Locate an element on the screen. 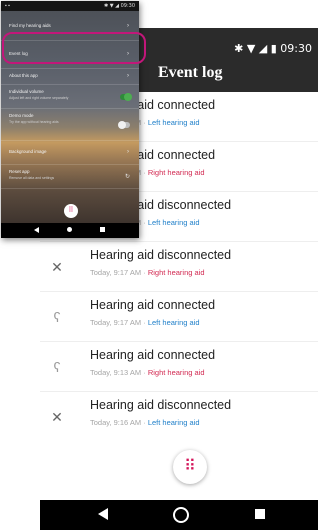 The width and height of the screenshot is (320, 530). menu-item: Background image › is located at coordinates (70, 153).